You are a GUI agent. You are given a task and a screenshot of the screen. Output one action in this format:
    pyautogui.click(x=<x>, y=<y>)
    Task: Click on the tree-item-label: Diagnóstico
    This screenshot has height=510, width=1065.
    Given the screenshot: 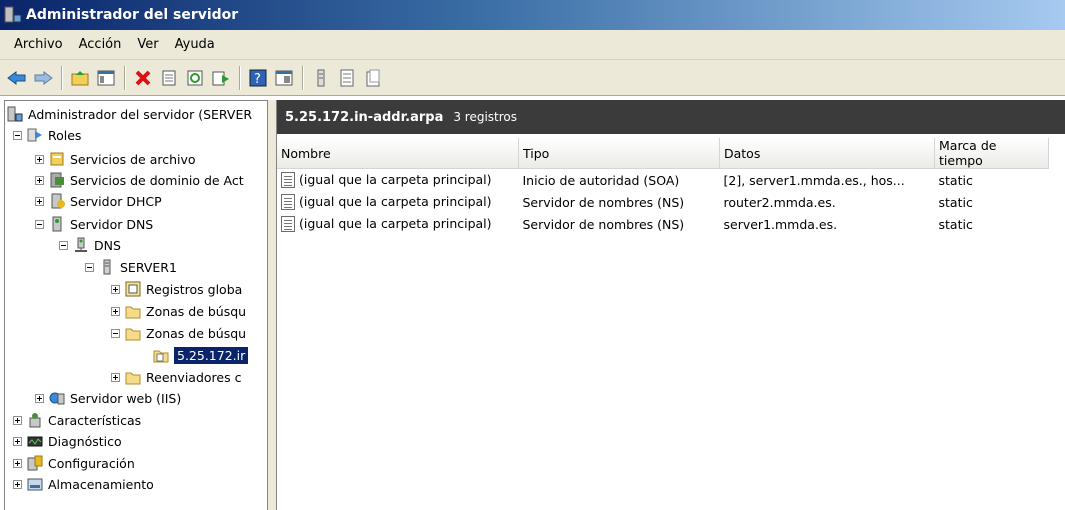 What is the action you would take?
    pyautogui.click(x=85, y=441)
    